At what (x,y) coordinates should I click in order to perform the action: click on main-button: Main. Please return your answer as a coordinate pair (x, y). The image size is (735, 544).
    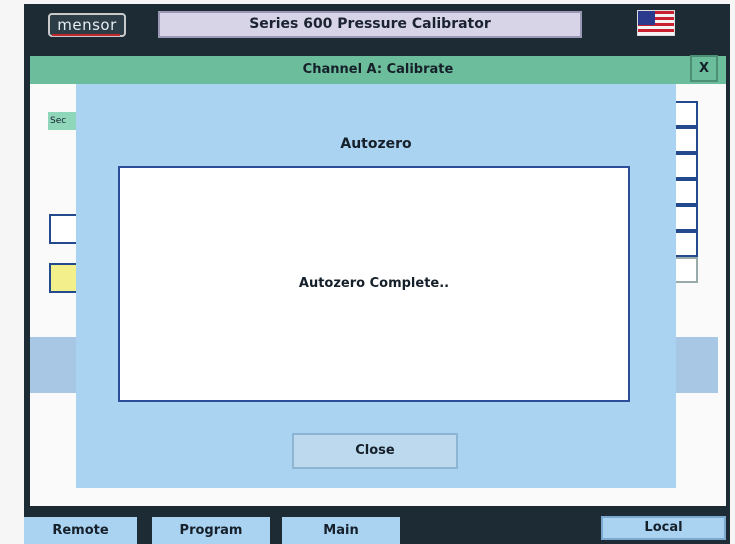
    Looking at the image, I should click on (341, 530).